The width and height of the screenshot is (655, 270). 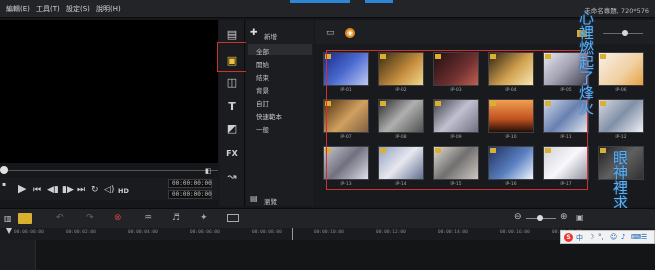 I want to click on category-item: 快速範本, so click(x=269, y=116).